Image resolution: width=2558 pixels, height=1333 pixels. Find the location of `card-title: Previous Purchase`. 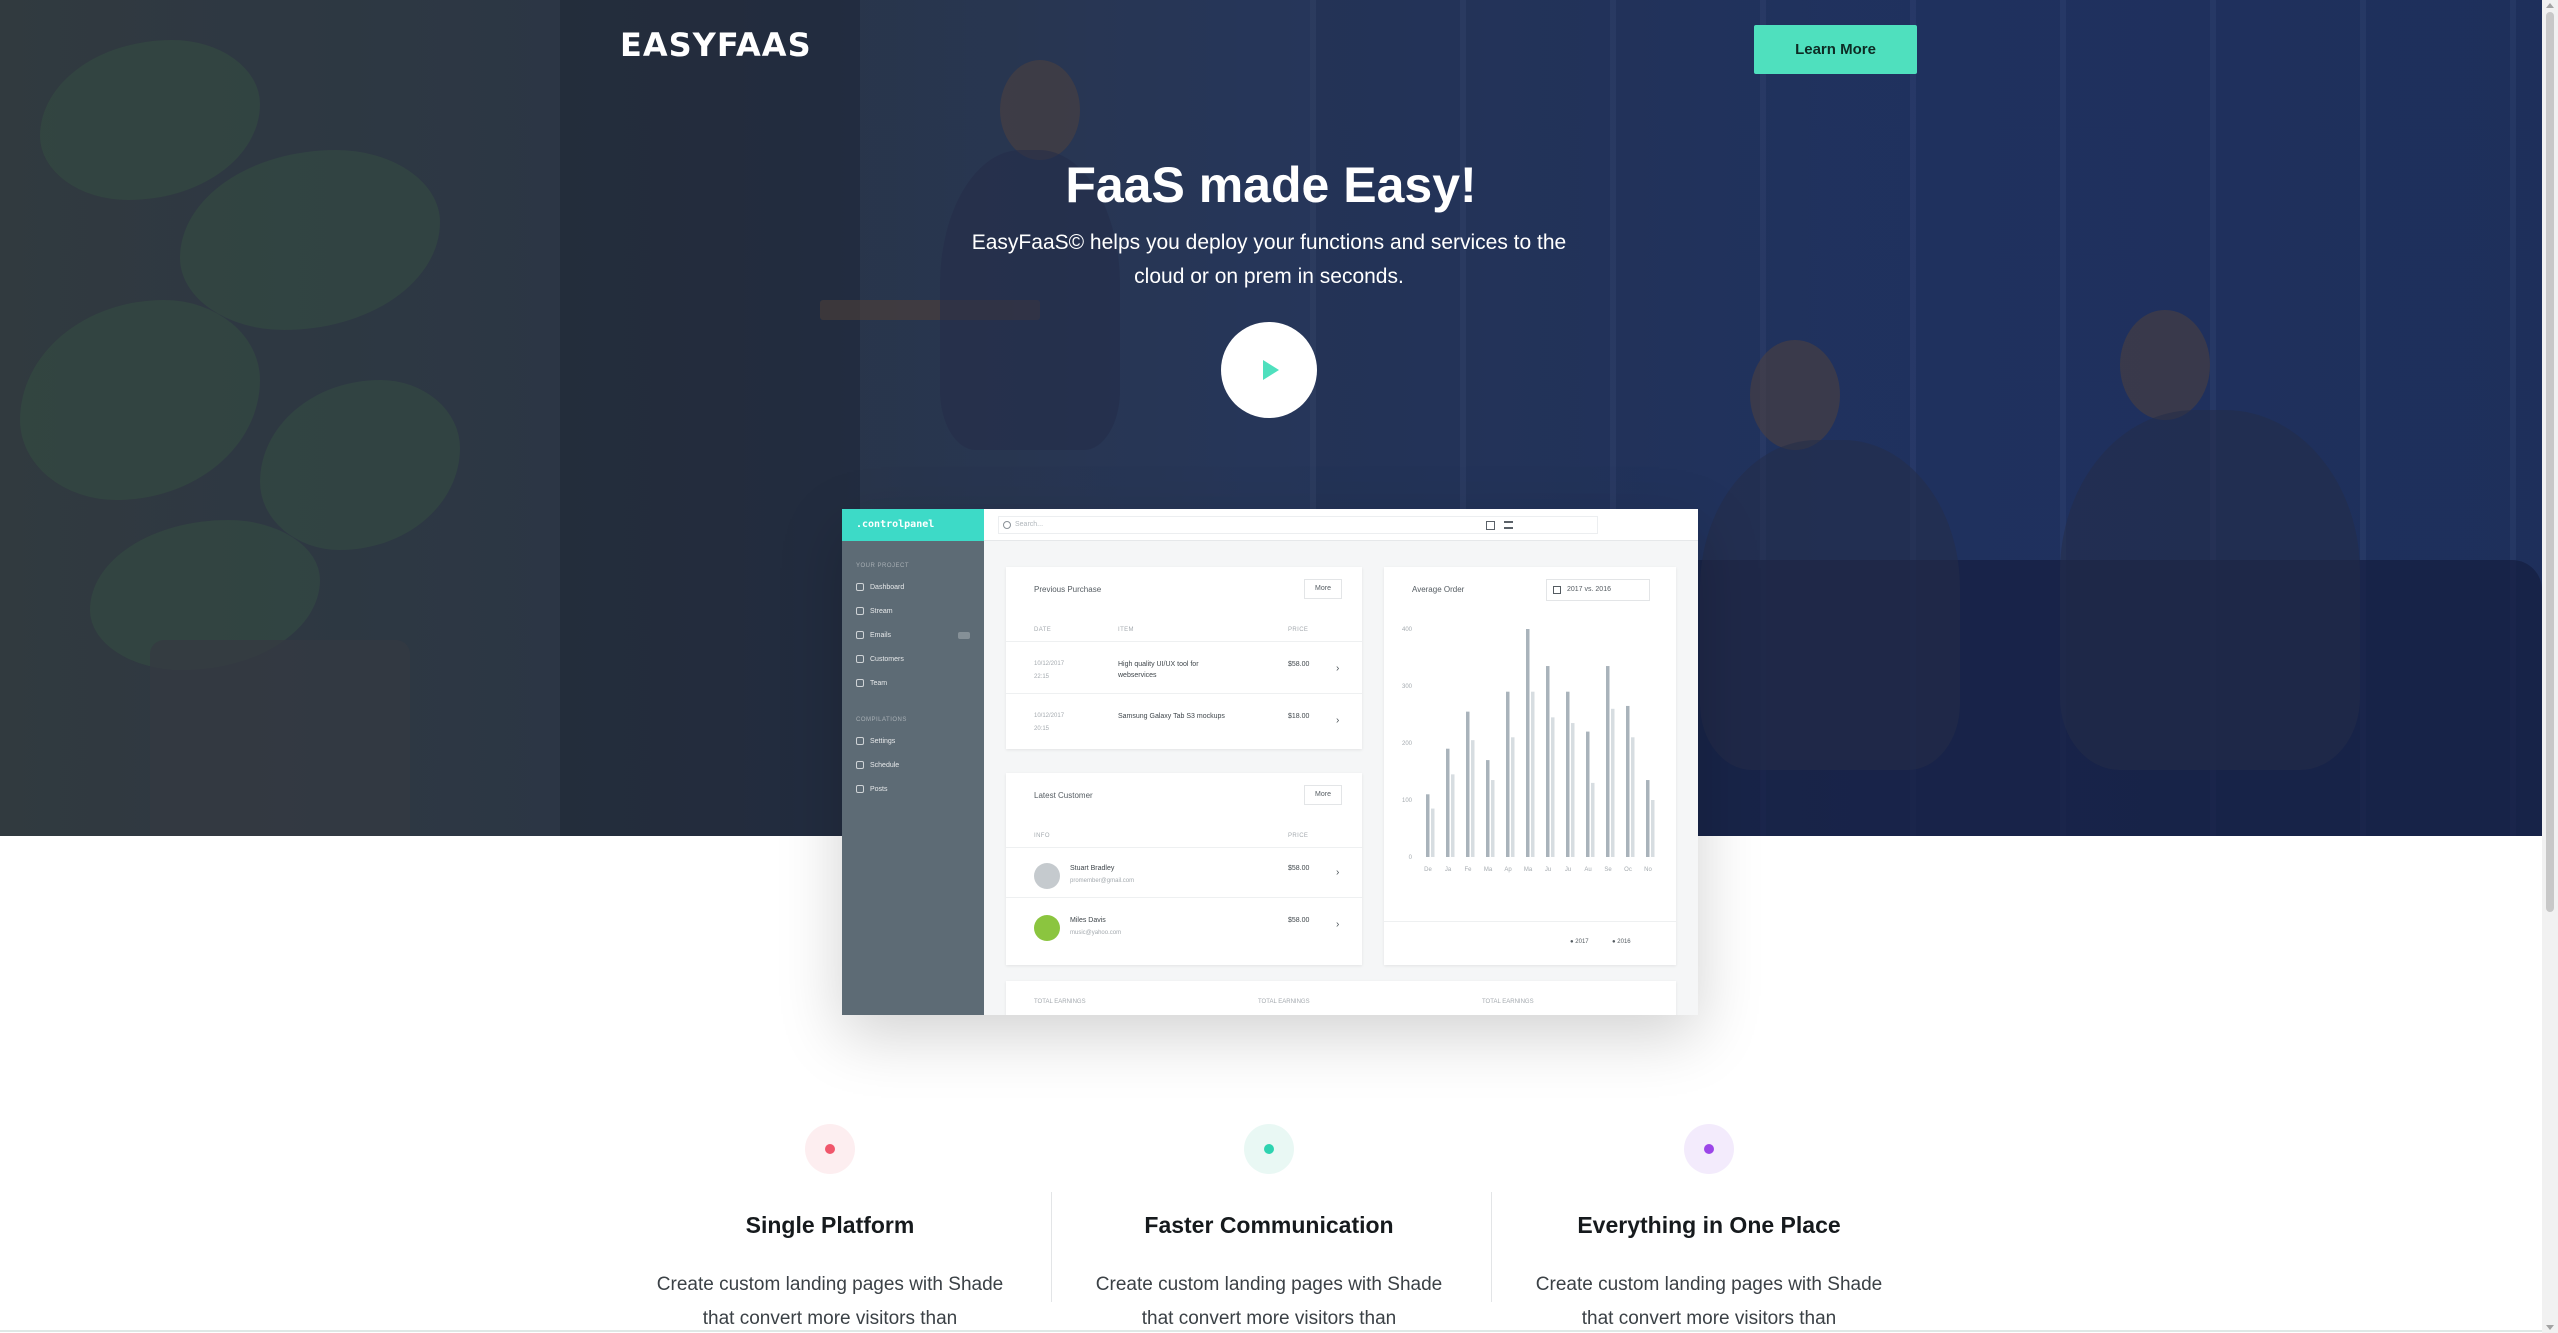

card-title: Previous Purchase is located at coordinates (1068, 589).